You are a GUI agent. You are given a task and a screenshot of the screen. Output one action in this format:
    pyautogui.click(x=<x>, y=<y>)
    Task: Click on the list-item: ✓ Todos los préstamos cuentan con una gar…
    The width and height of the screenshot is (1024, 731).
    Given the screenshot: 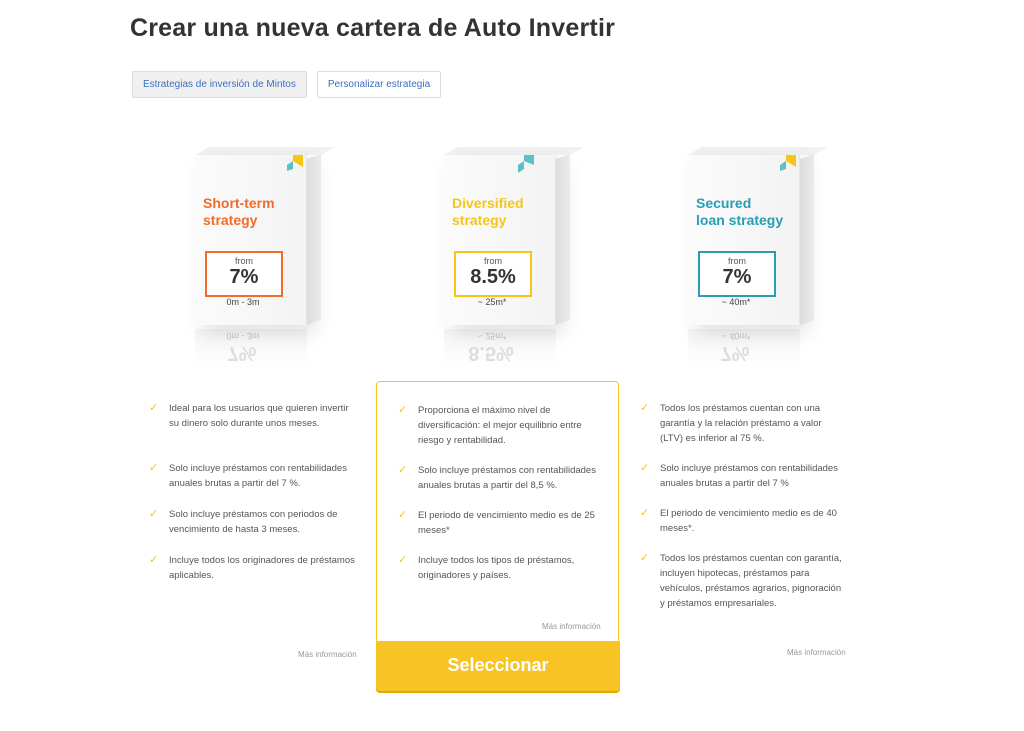 What is the action you would take?
    pyautogui.click(x=731, y=423)
    